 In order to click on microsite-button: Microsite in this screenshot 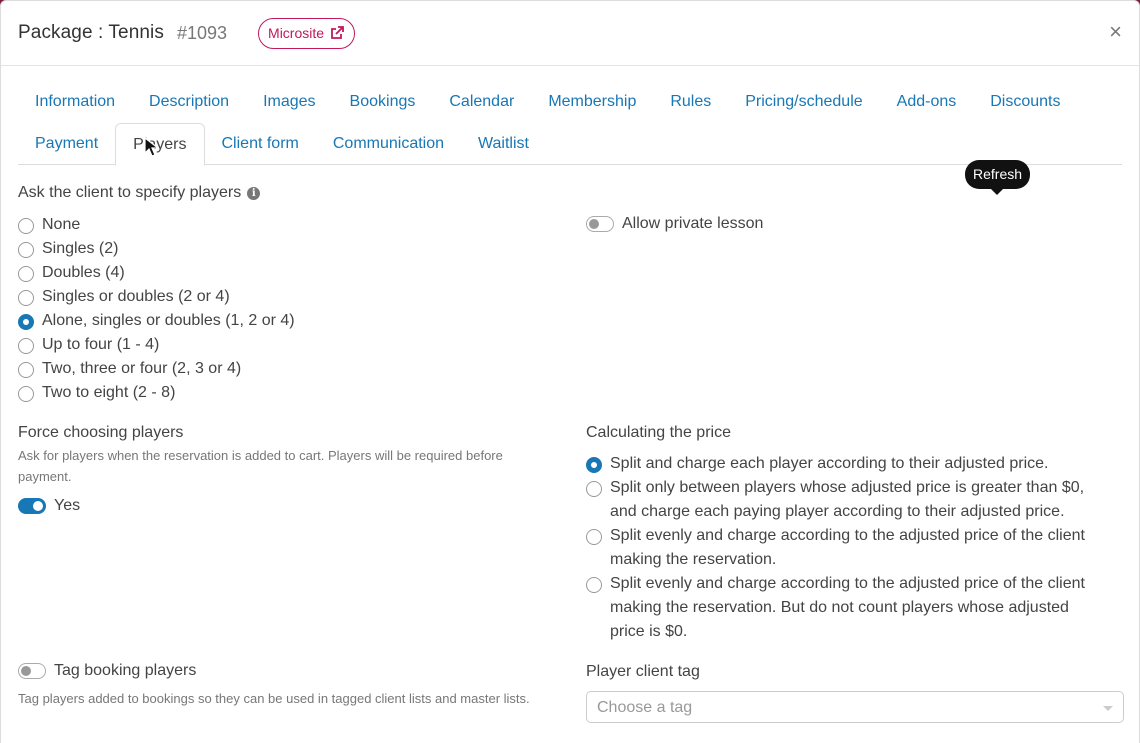, I will do `click(307, 33)`.